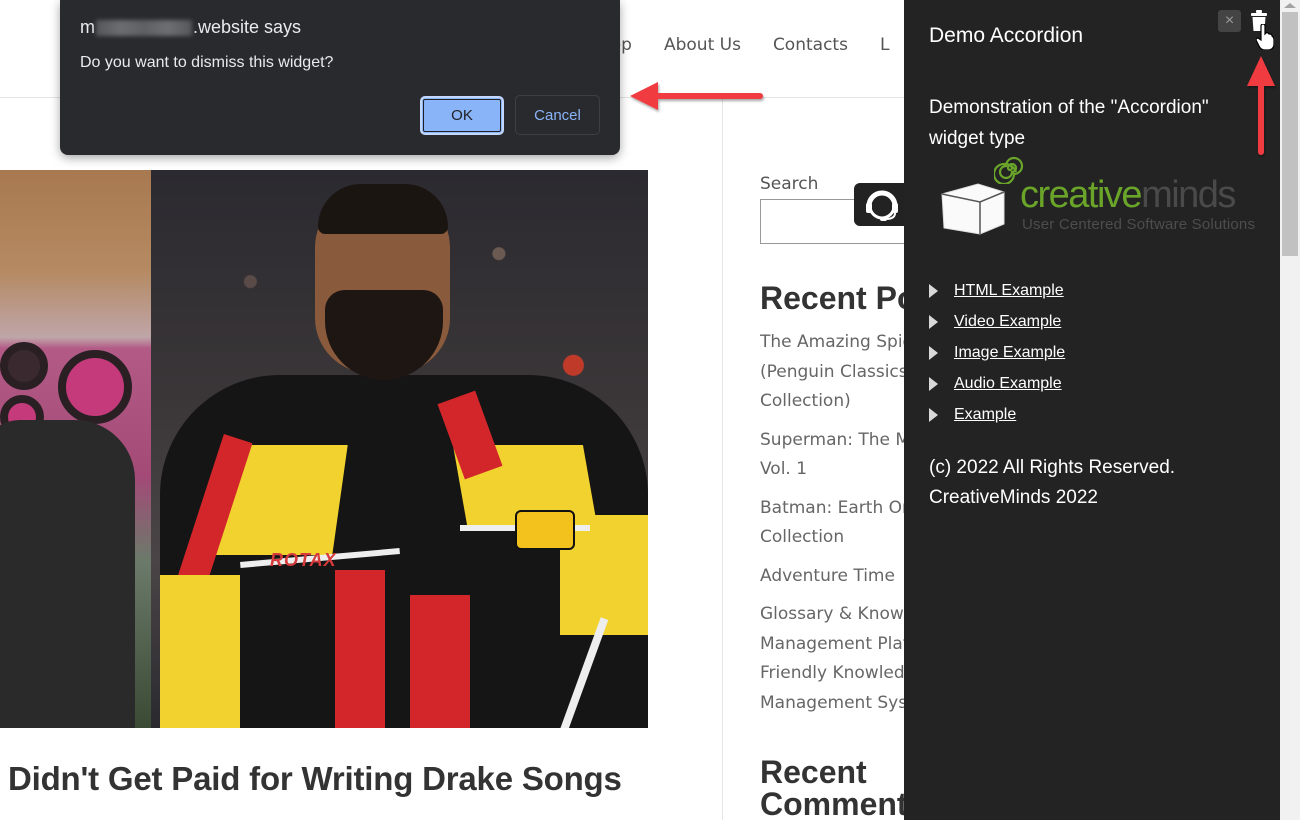 Image resolution: width=1300 pixels, height=820 pixels. I want to click on hero-left-panel, so click(75, 449).